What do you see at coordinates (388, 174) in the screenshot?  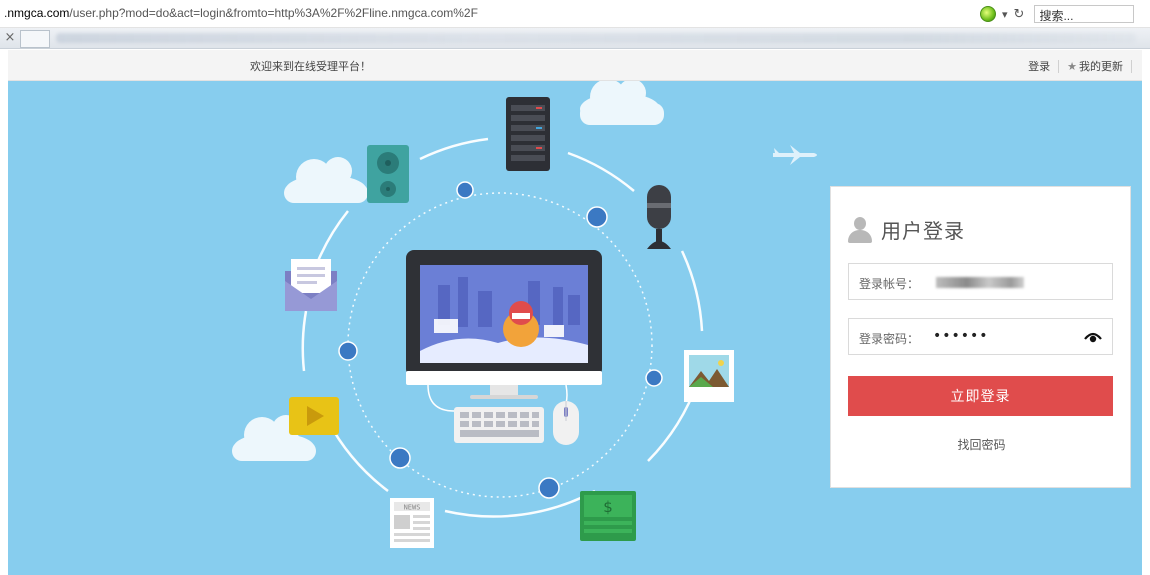 I see `speaker-icon` at bounding box center [388, 174].